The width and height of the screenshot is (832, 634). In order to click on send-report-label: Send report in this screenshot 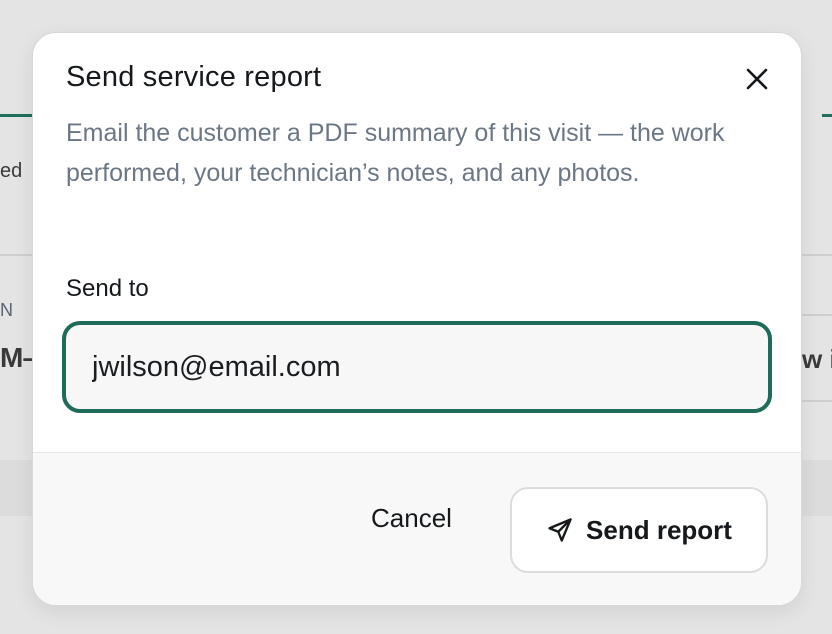, I will do `click(659, 529)`.